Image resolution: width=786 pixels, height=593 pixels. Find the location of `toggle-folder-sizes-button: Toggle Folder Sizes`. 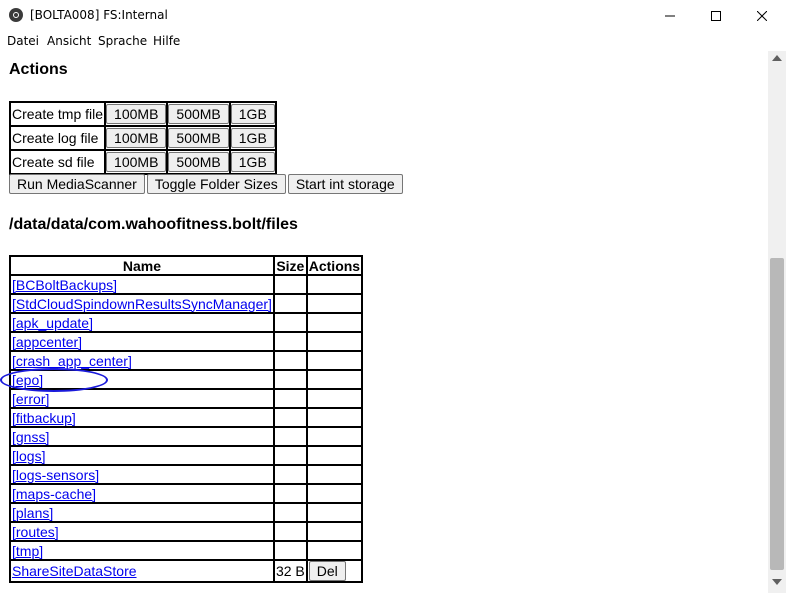

toggle-folder-sizes-button: Toggle Folder Sizes is located at coordinates (216, 184).